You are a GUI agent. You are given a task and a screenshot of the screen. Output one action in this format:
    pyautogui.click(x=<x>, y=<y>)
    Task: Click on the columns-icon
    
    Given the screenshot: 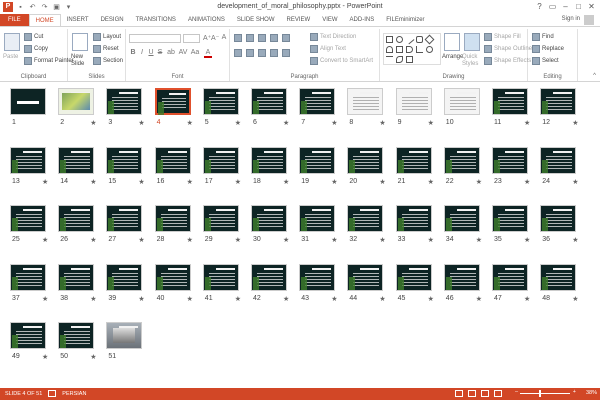 What is the action you would take?
    pyautogui.click(x=286, y=53)
    